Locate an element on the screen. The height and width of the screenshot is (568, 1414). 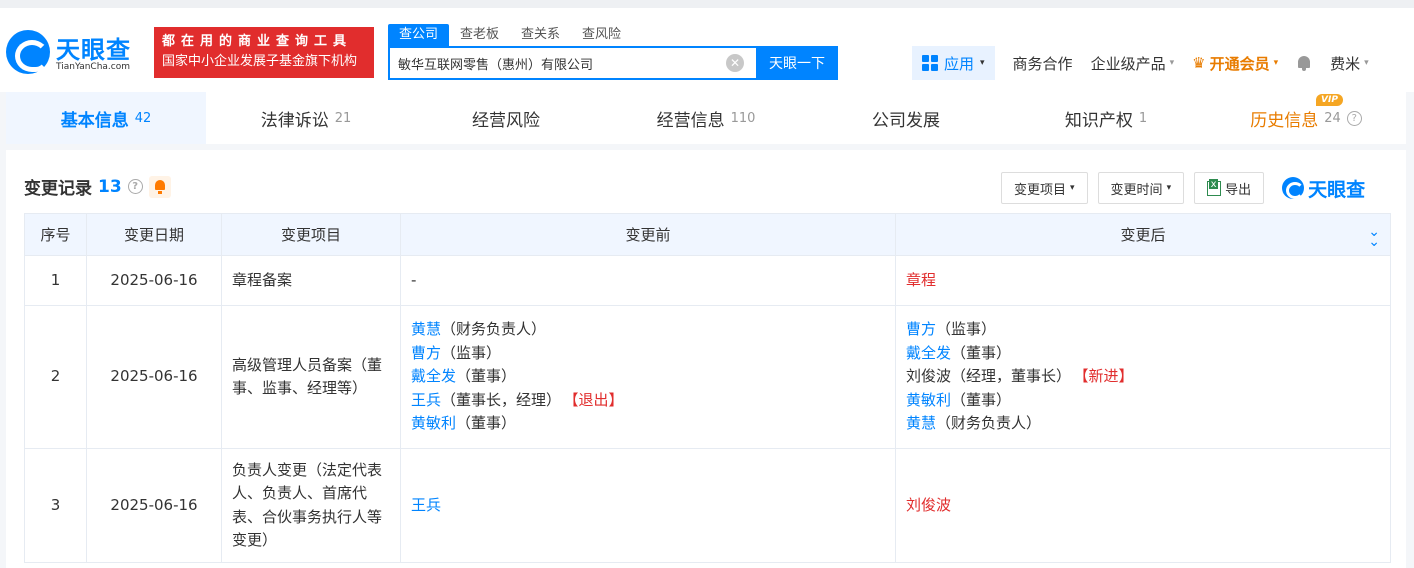
col-header-after-text: 变更后 is located at coordinates (1143, 235).